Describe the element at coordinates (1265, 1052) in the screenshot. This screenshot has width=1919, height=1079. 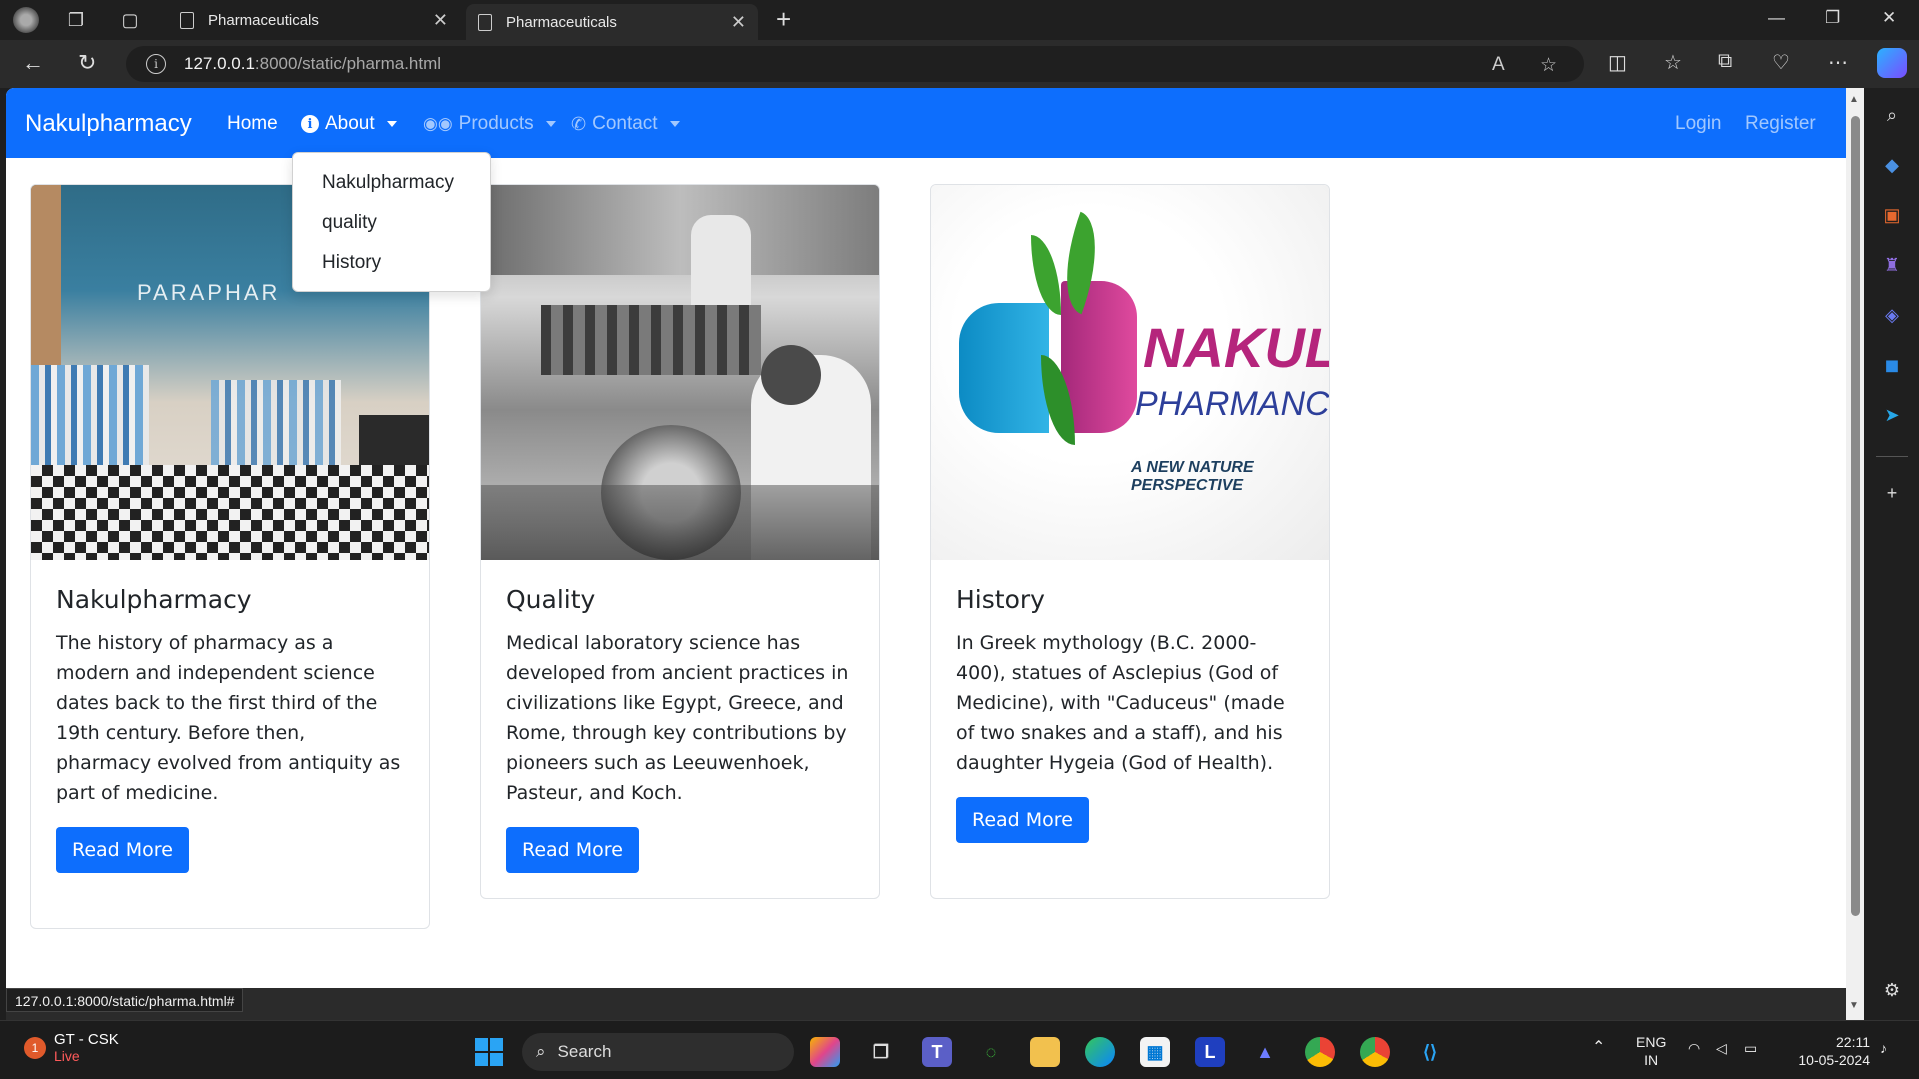
I see `arc-app-icon: ▲` at that location.